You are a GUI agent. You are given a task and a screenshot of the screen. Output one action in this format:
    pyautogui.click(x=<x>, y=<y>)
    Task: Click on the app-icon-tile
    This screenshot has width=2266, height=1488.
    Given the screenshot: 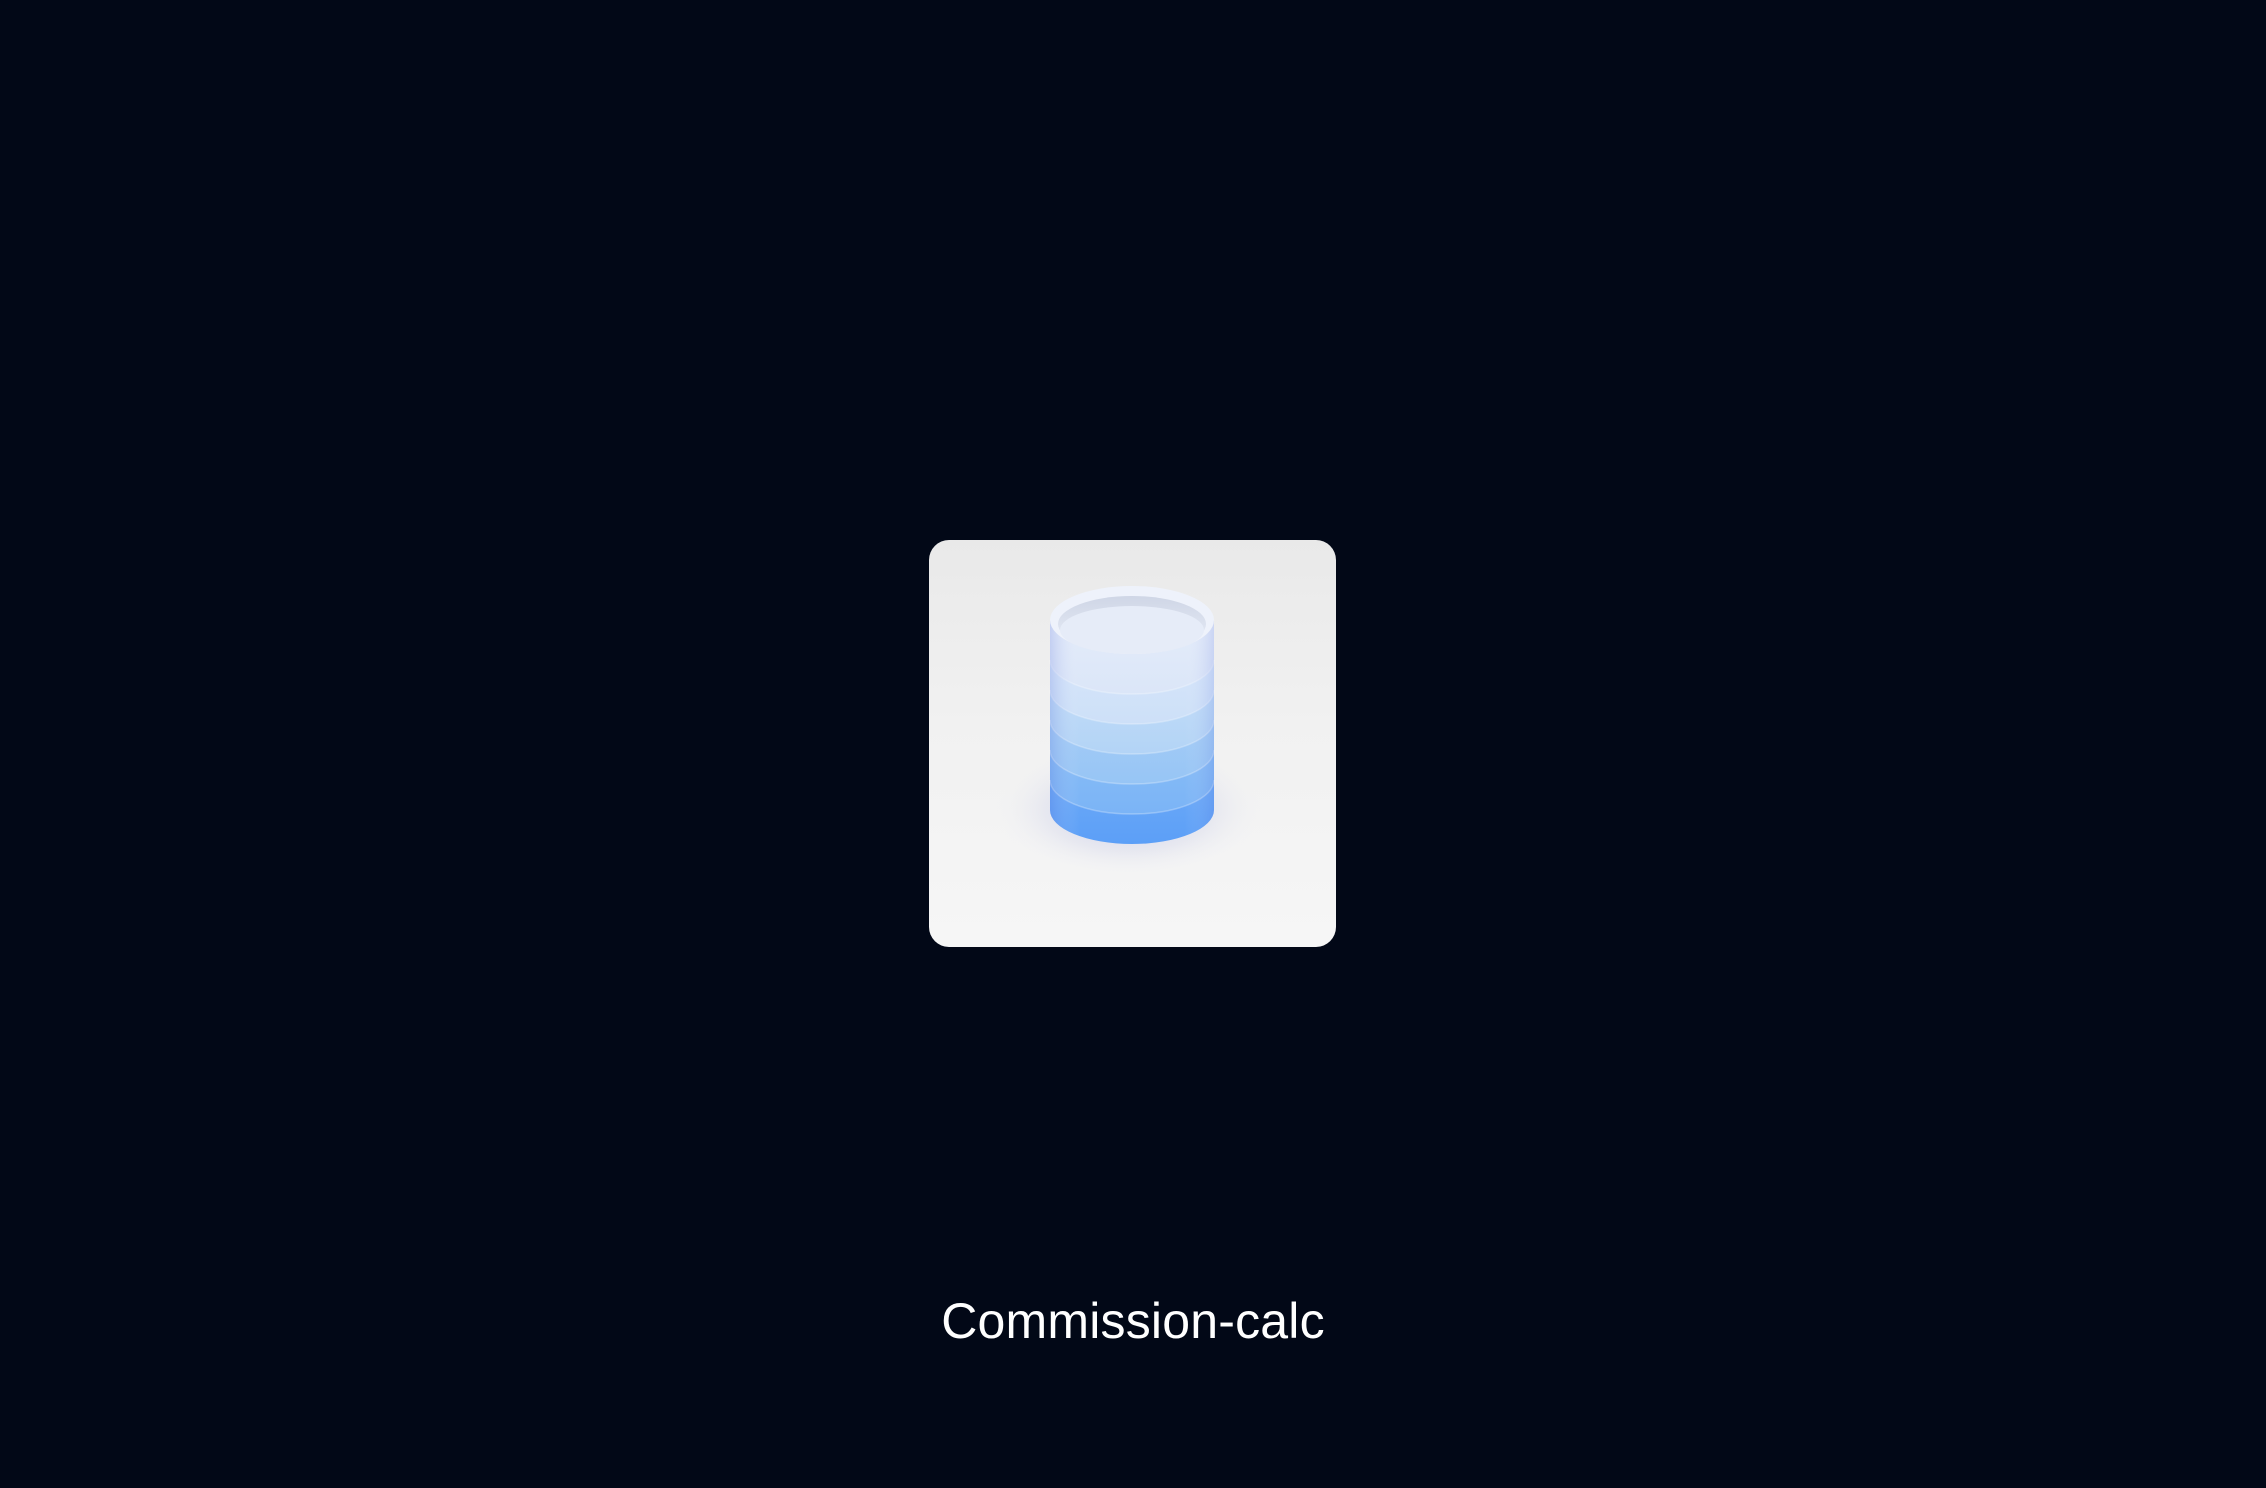 What is the action you would take?
    pyautogui.click(x=1132, y=743)
    